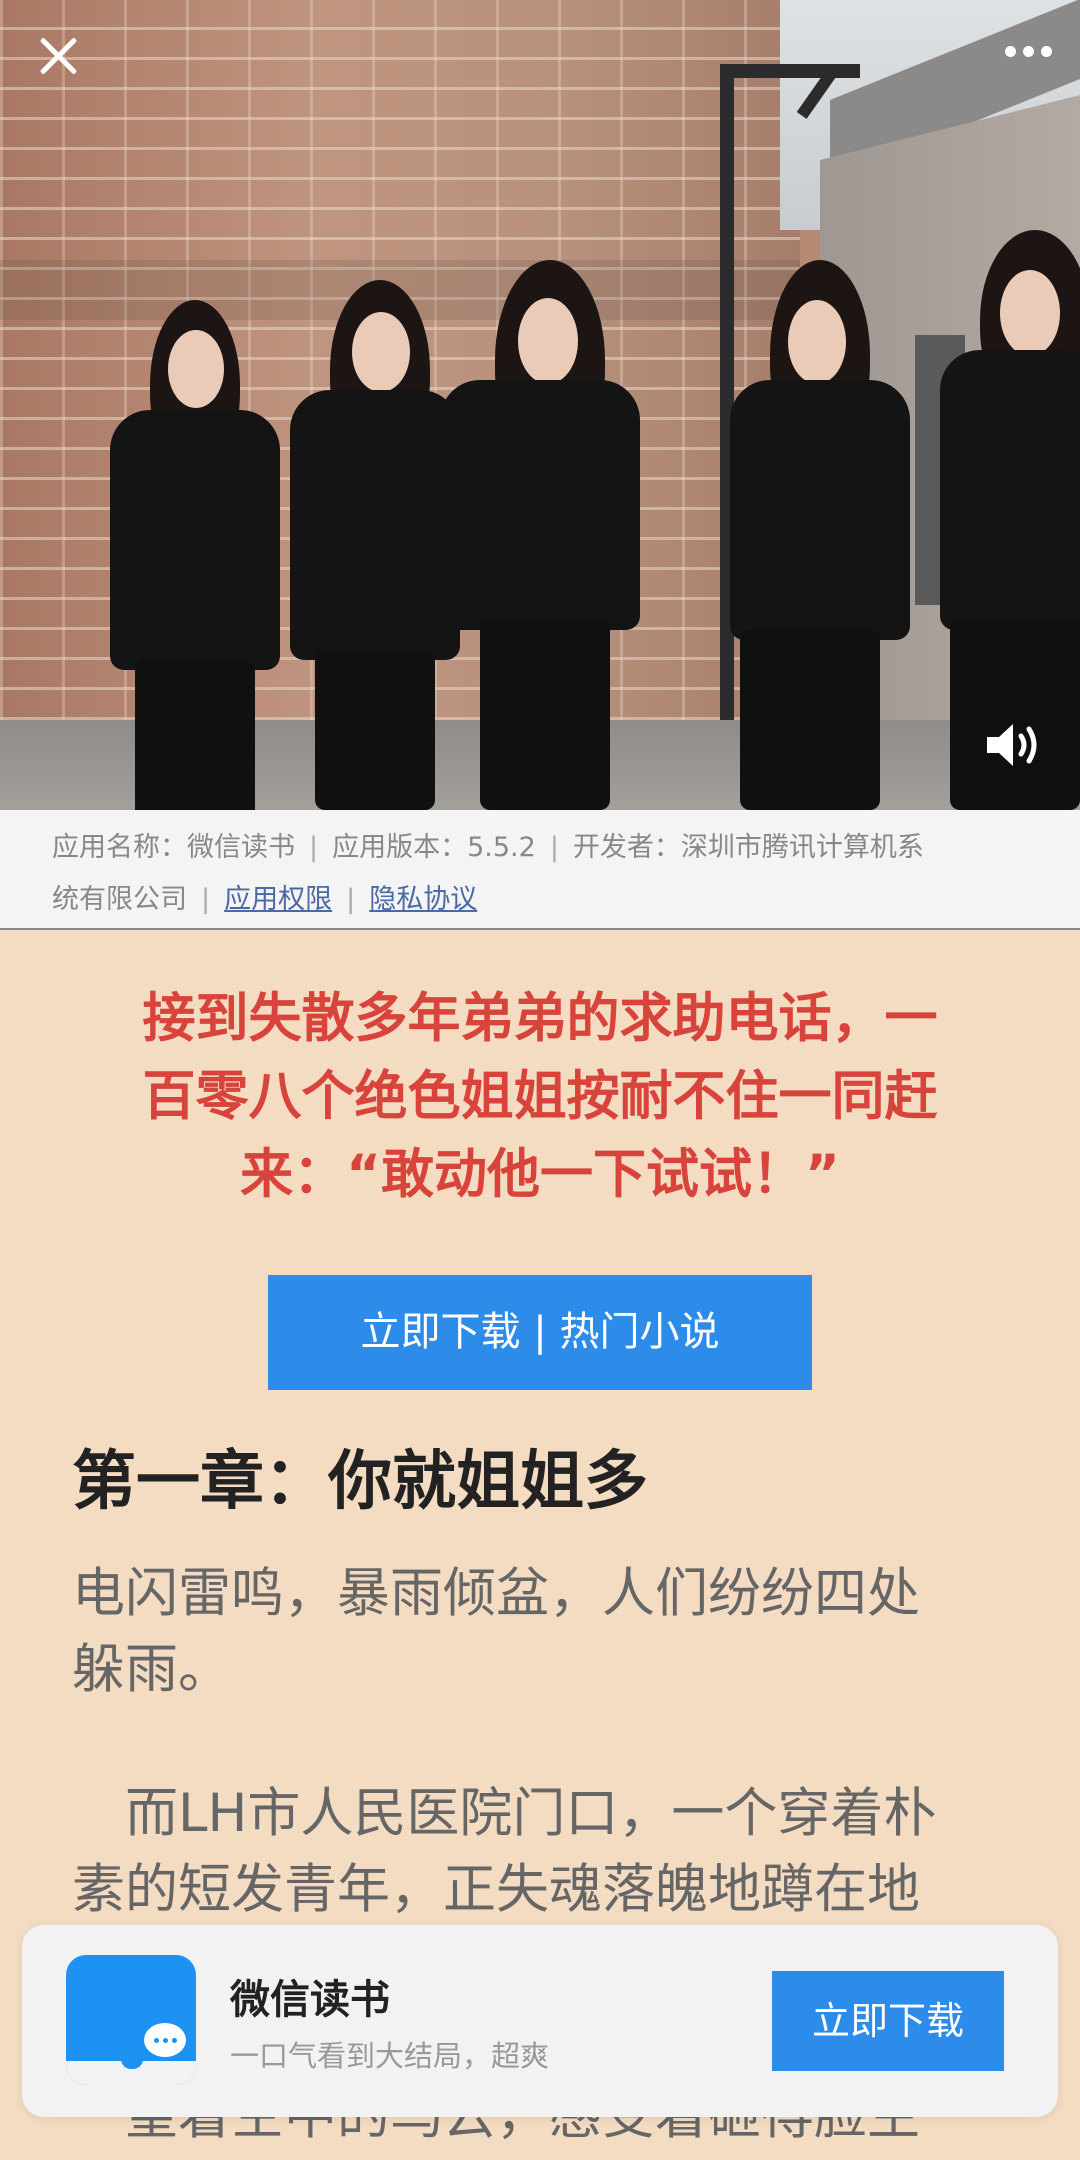 This screenshot has width=1080, height=2160. I want to click on app-version-text: 应用版本：5.5.2, so click(434, 847).